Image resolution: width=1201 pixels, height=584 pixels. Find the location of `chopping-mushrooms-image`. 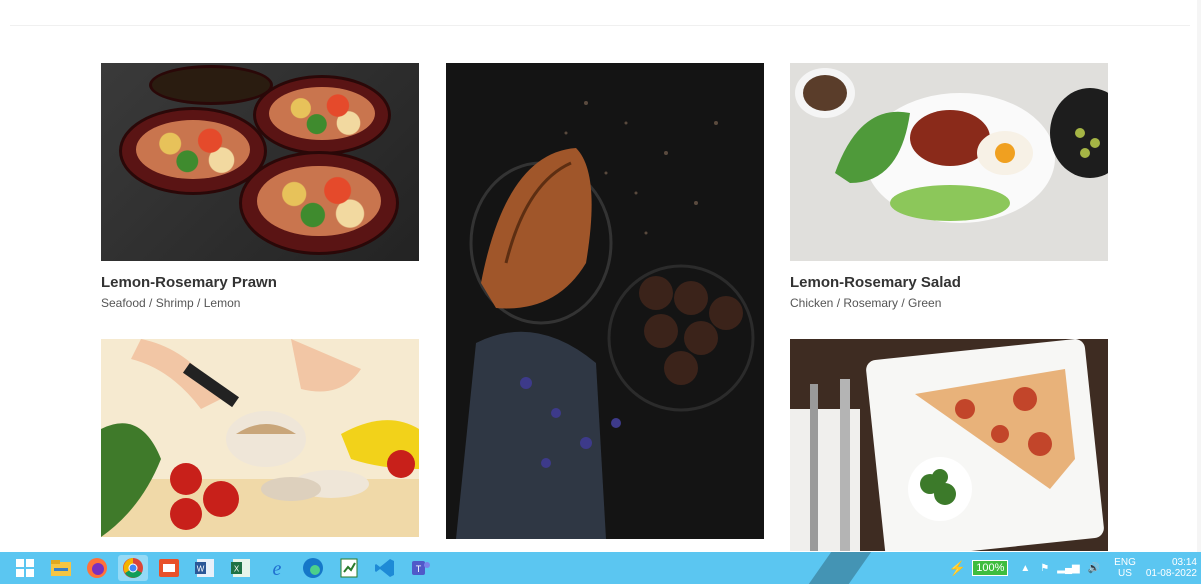

chopping-mushrooms-image is located at coordinates (260, 438).